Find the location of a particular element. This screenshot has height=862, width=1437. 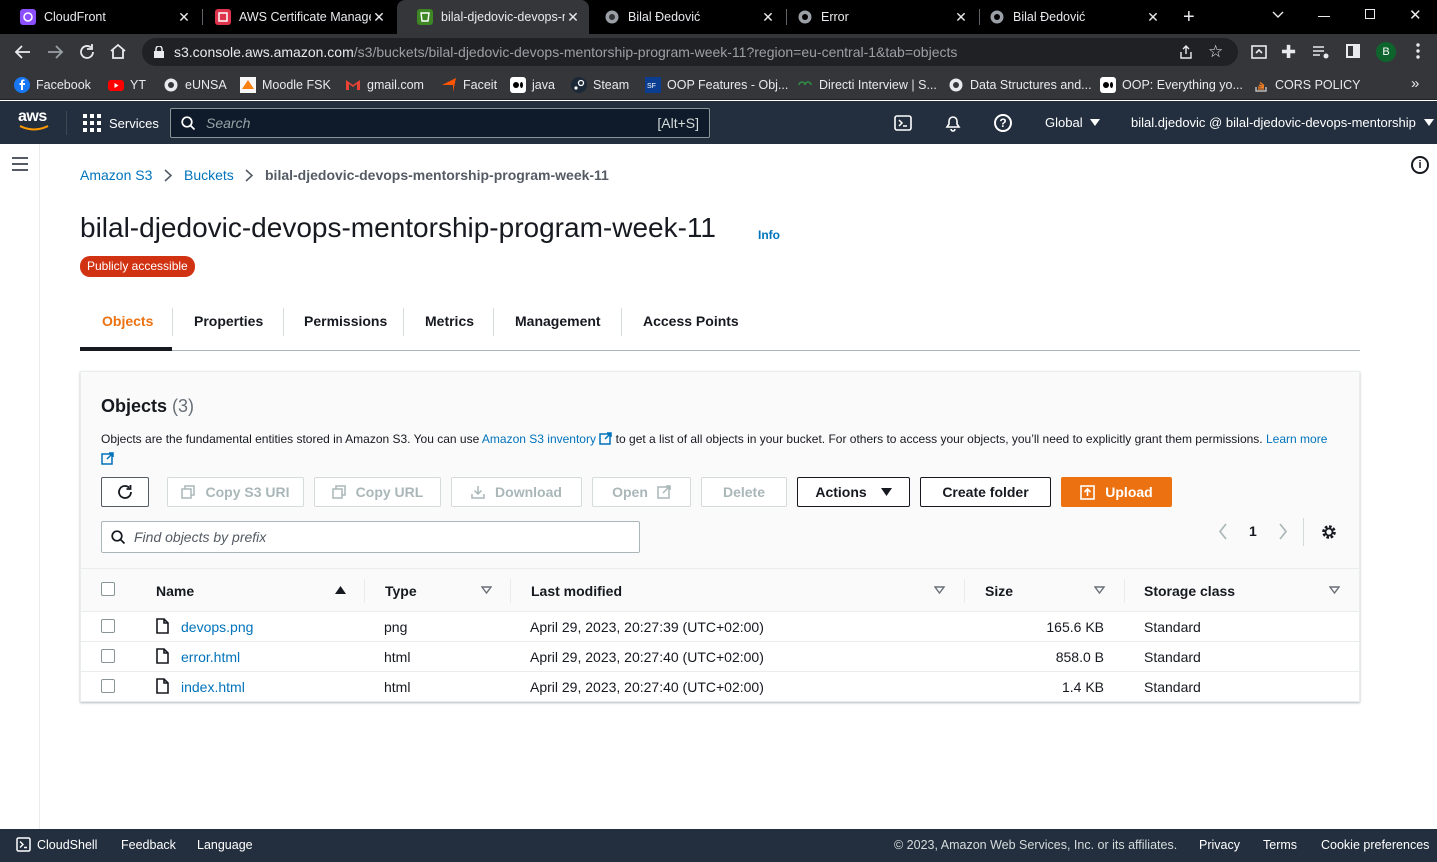

back-icon is located at coordinates (23, 52).